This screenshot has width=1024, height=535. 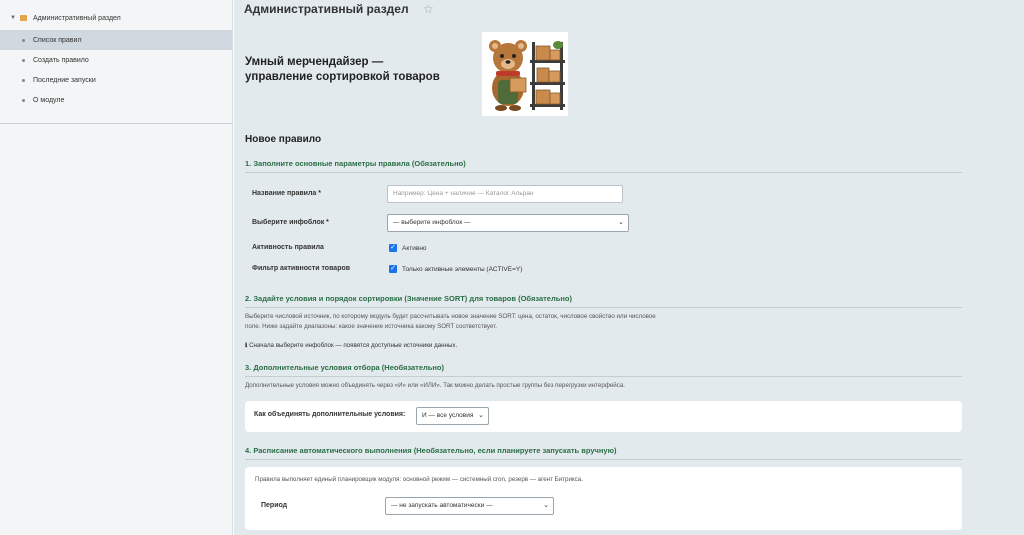 I want to click on form-title: Новое правило, so click(x=283, y=139).